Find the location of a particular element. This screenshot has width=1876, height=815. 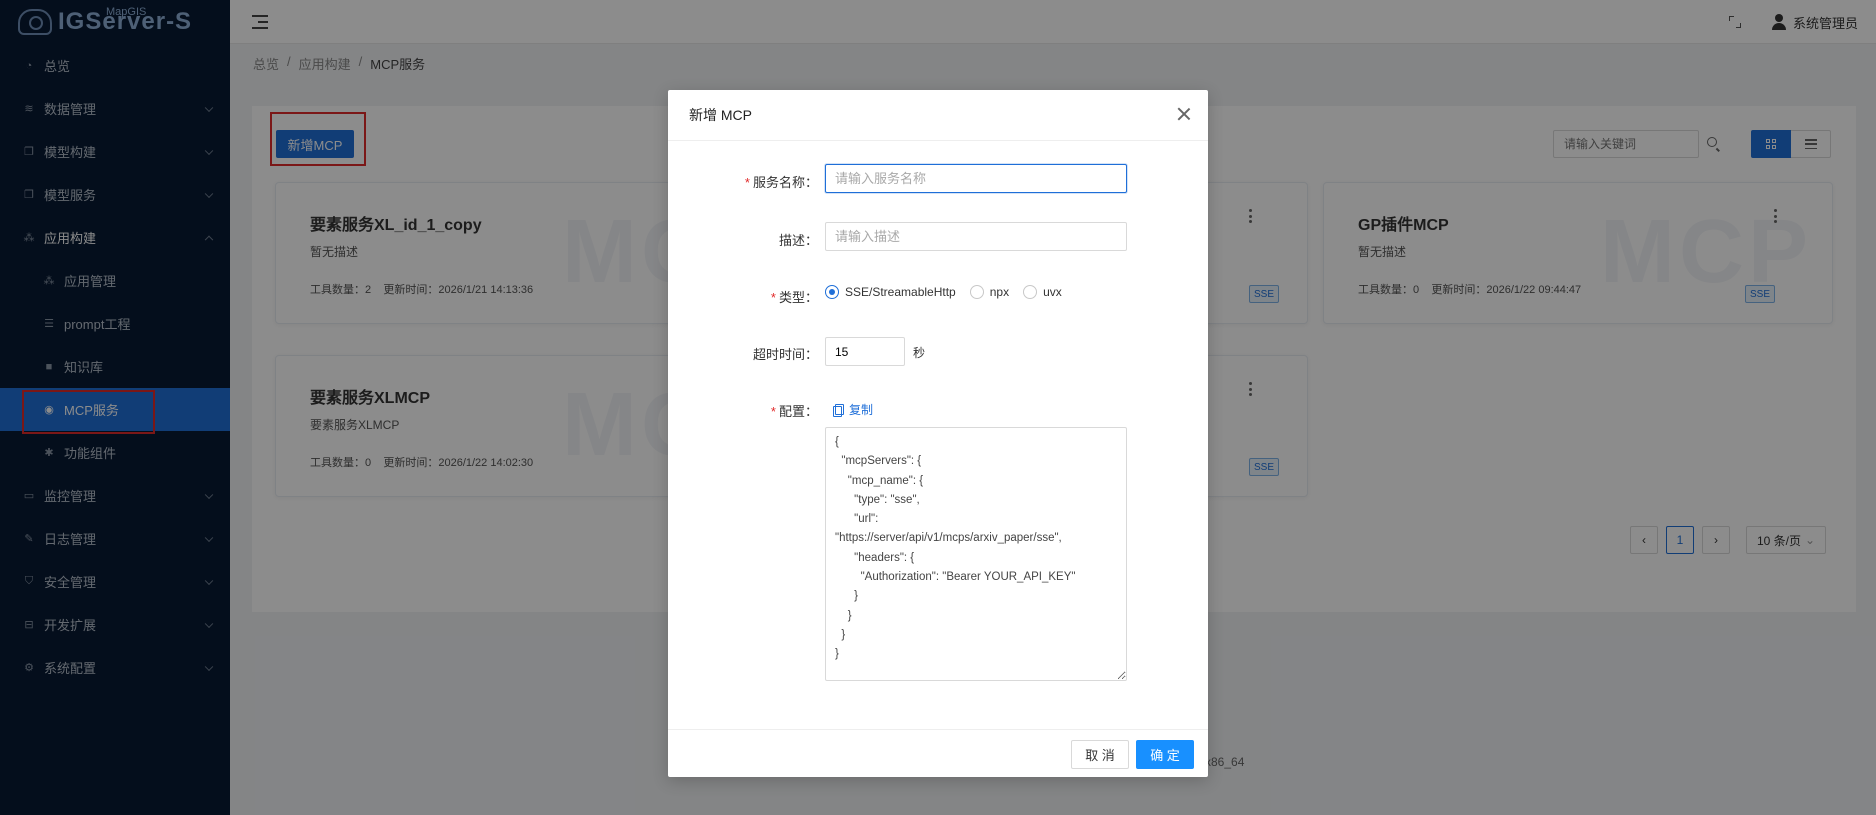

type-radio-npx: npx is located at coordinates (989, 292).